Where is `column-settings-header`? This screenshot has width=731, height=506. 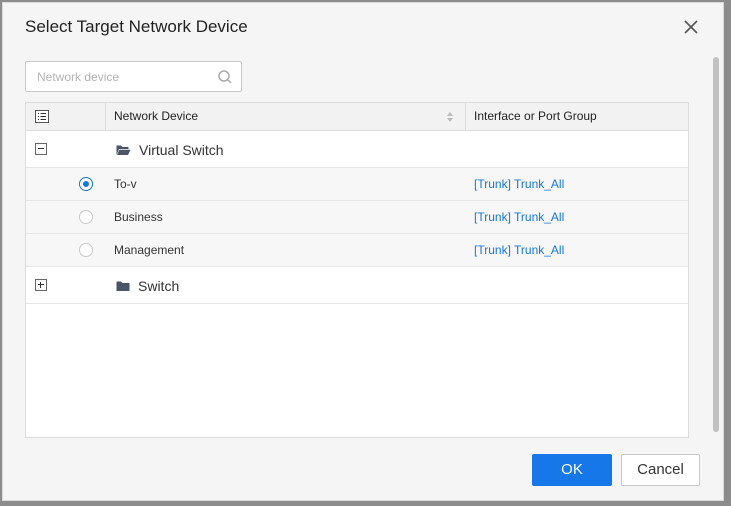
column-settings-header is located at coordinates (66, 117).